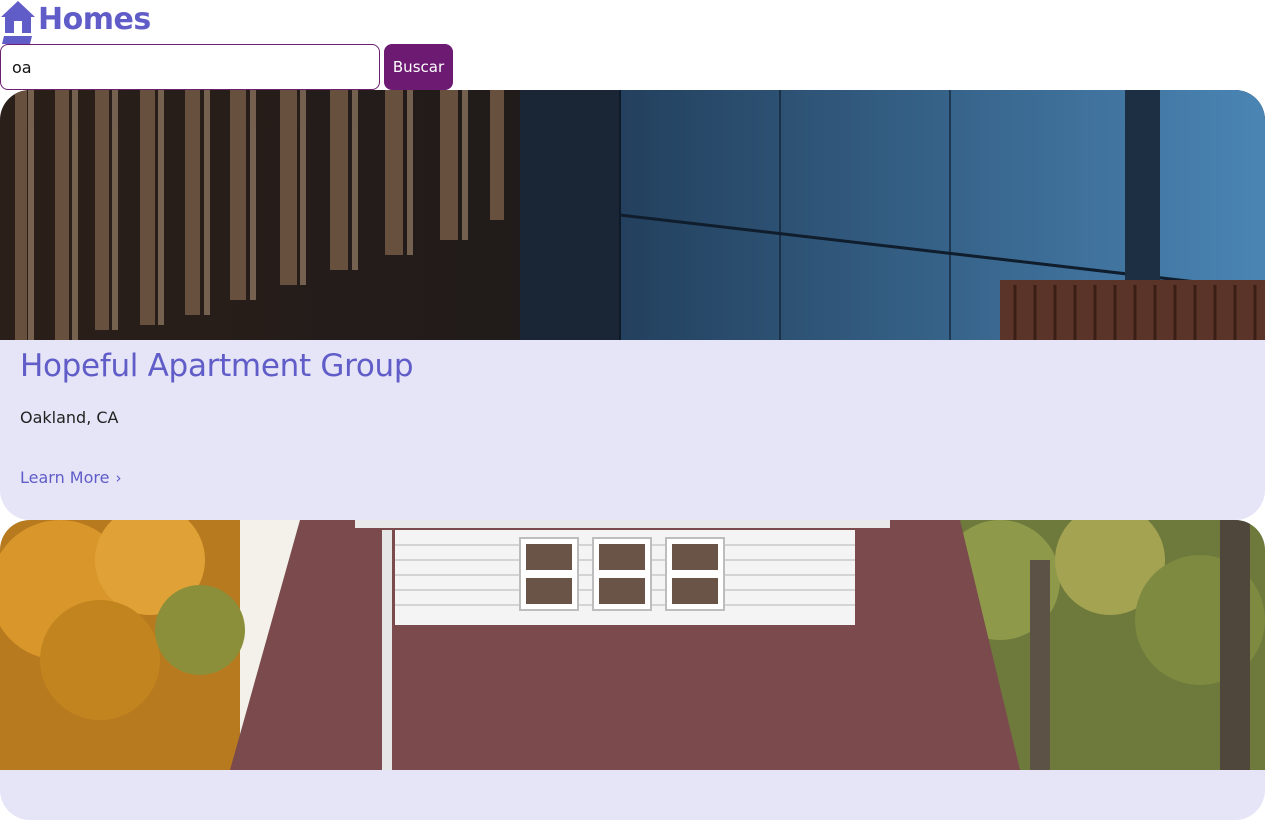  I want to click on search-input, so click(190, 67).